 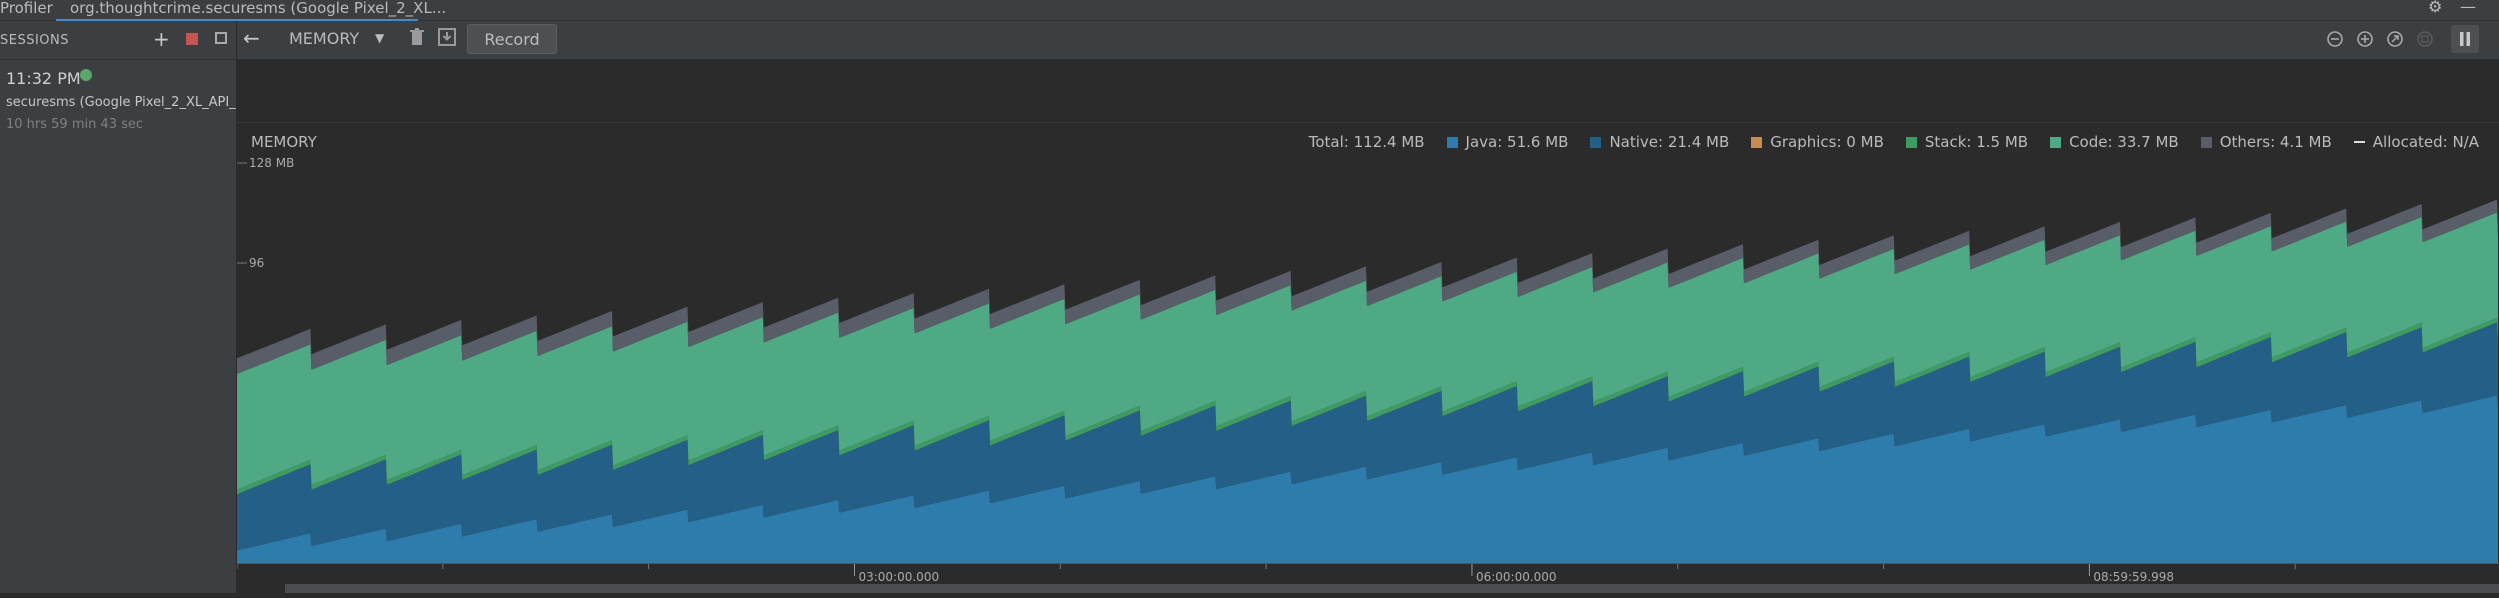 I want to click on legend-item-code: Code: 33.7 MB, so click(x=2114, y=142).